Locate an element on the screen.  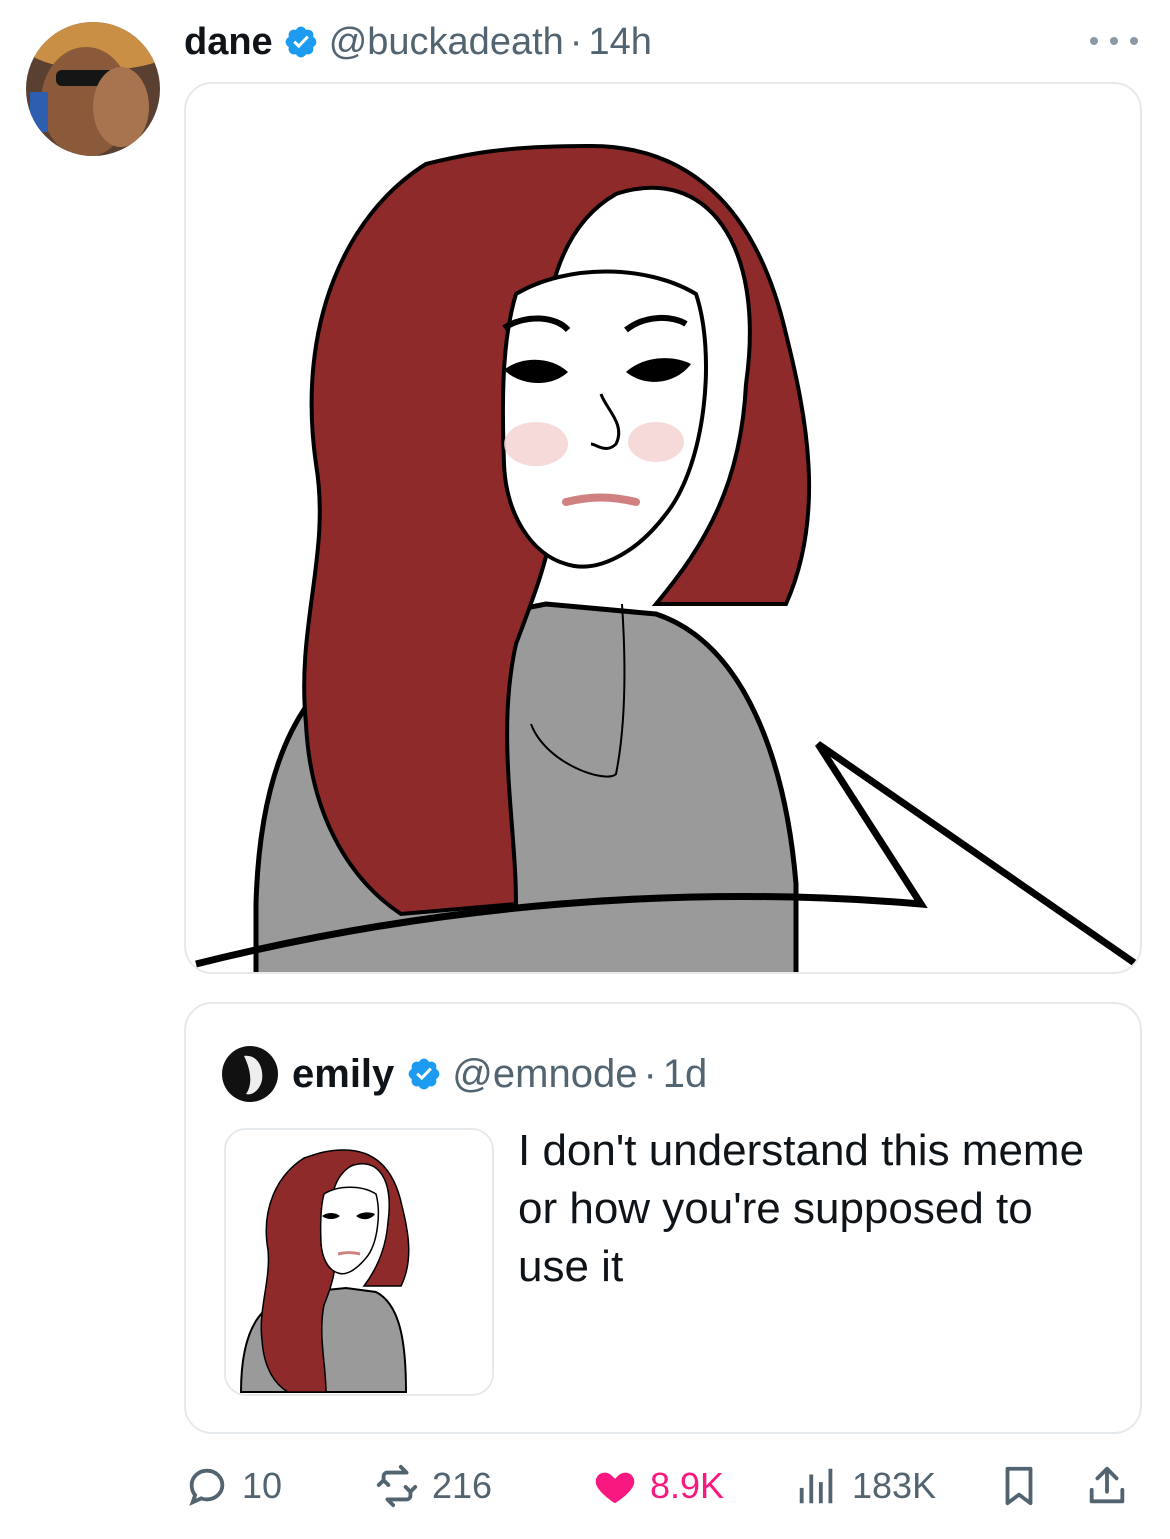
post-timestamp: 14h is located at coordinates (619, 42).